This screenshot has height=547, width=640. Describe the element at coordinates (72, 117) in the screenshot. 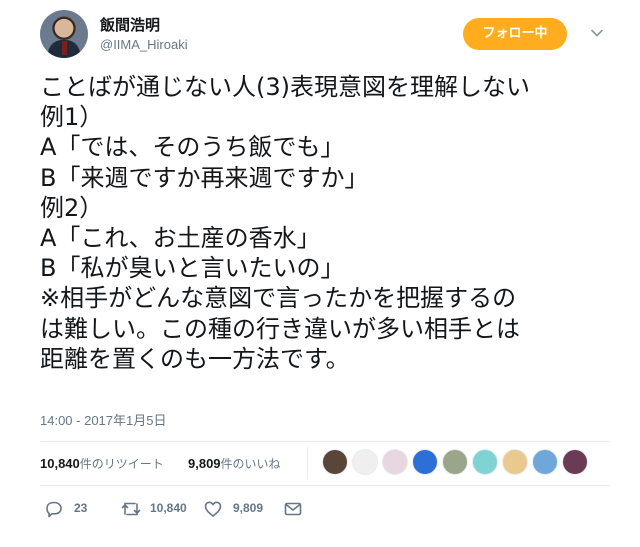

I see `tweet-line: 例1）` at that location.